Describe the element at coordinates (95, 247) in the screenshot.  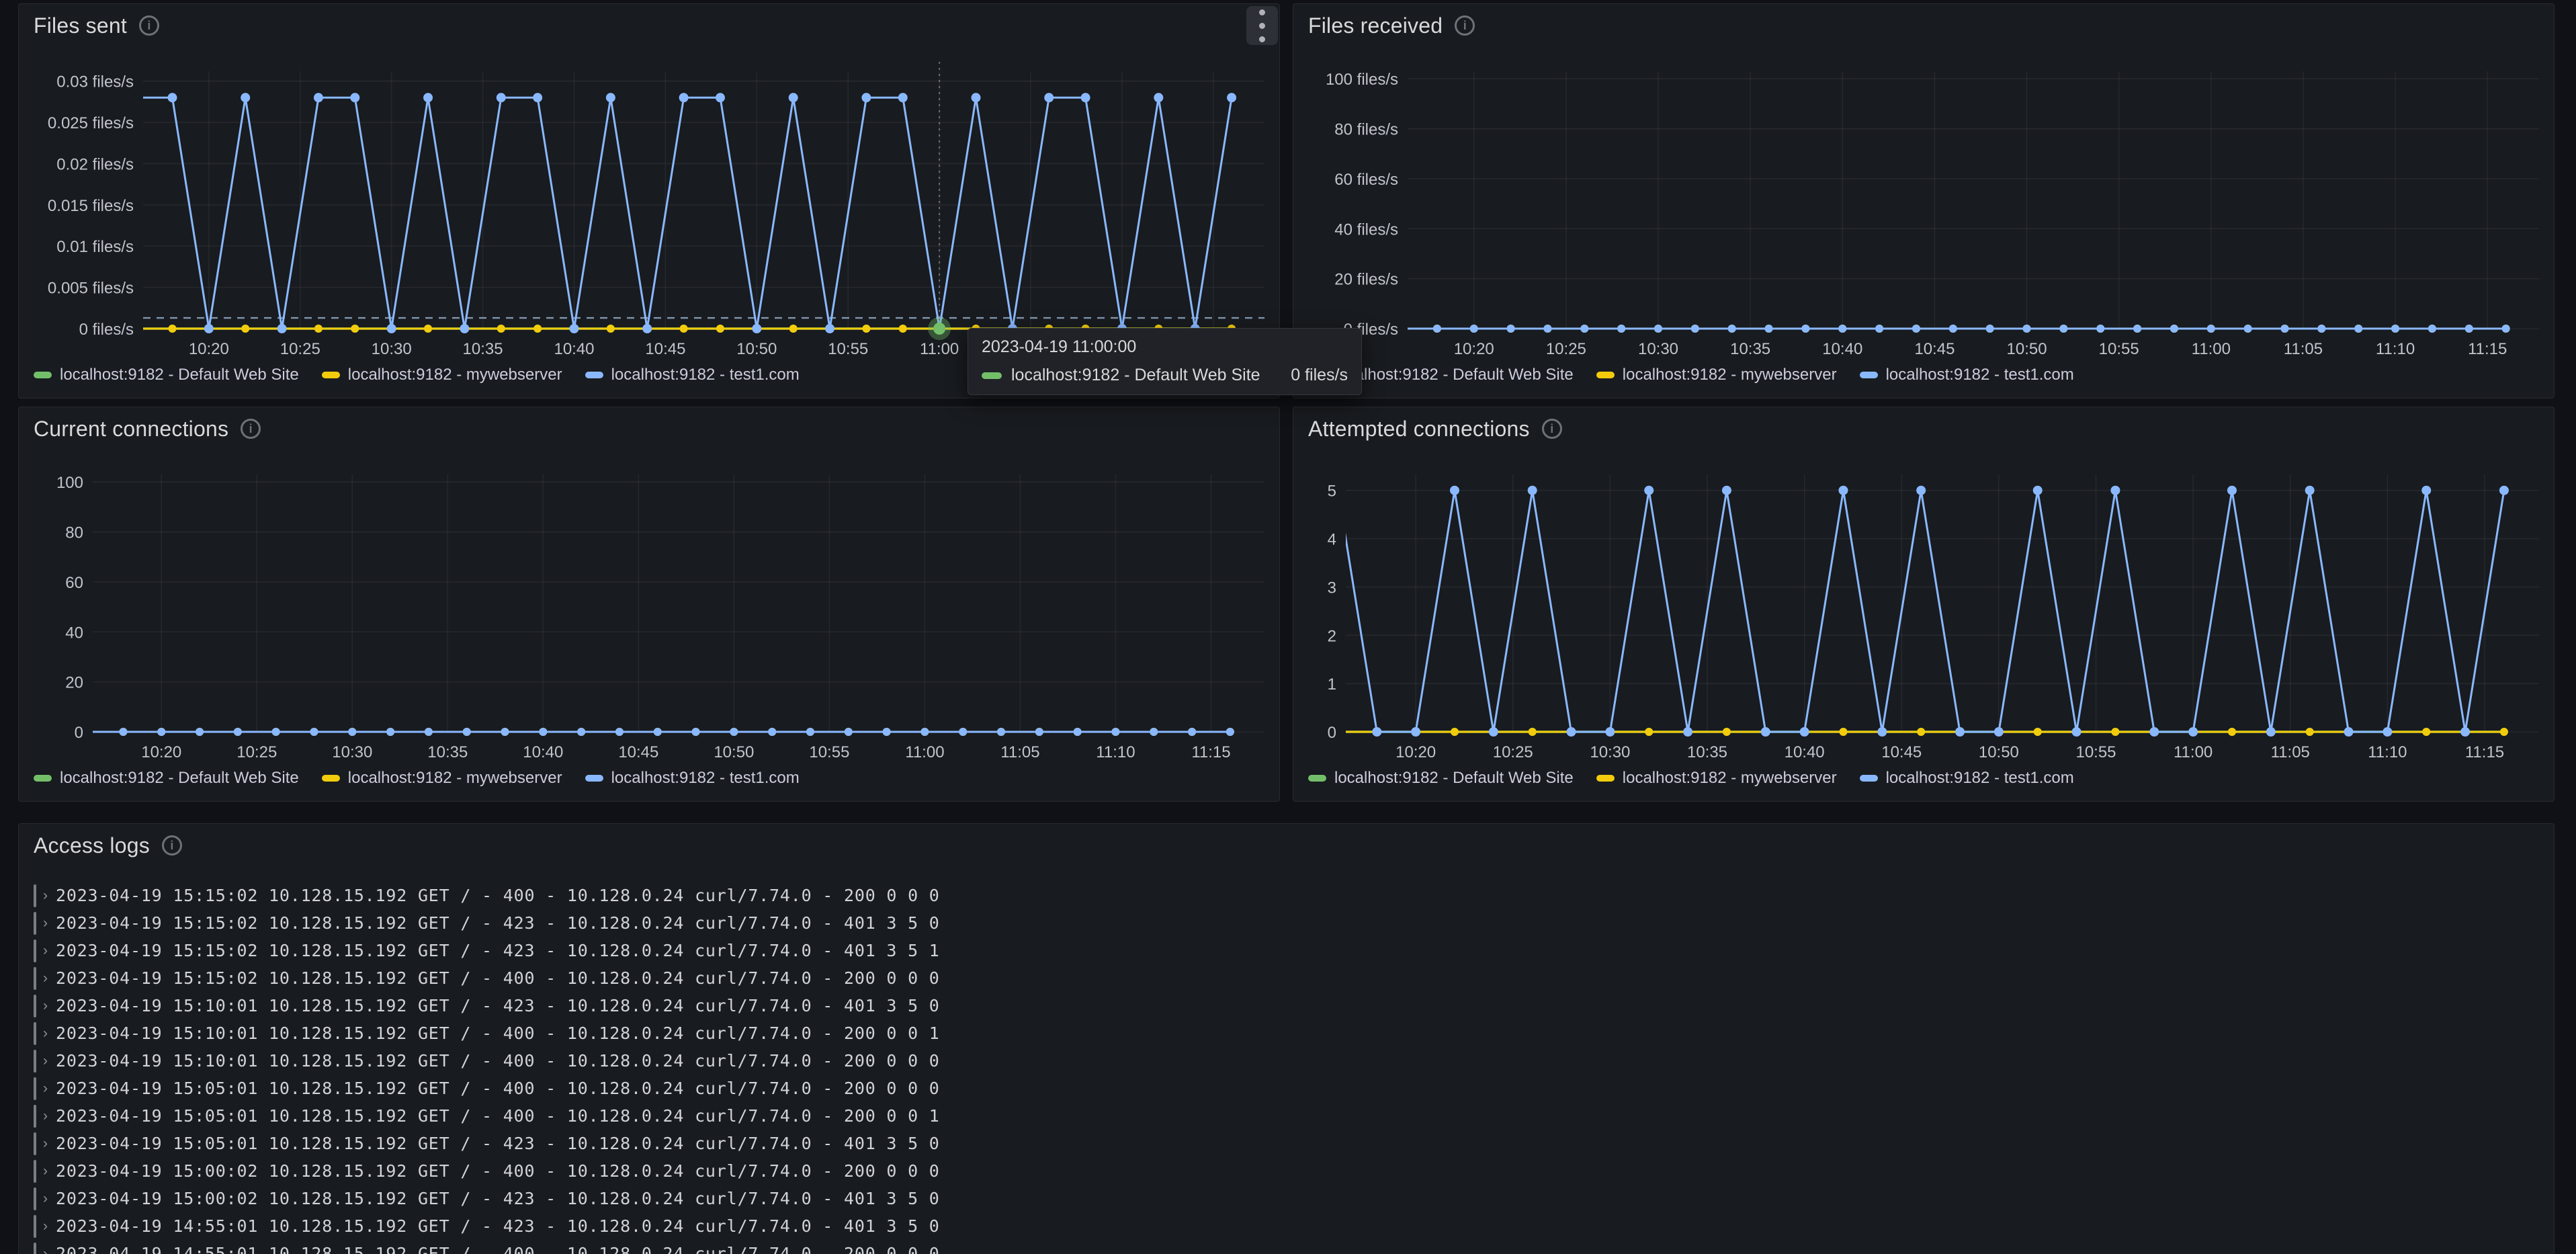
I see `svg-text: 0.01 files/s` at that location.